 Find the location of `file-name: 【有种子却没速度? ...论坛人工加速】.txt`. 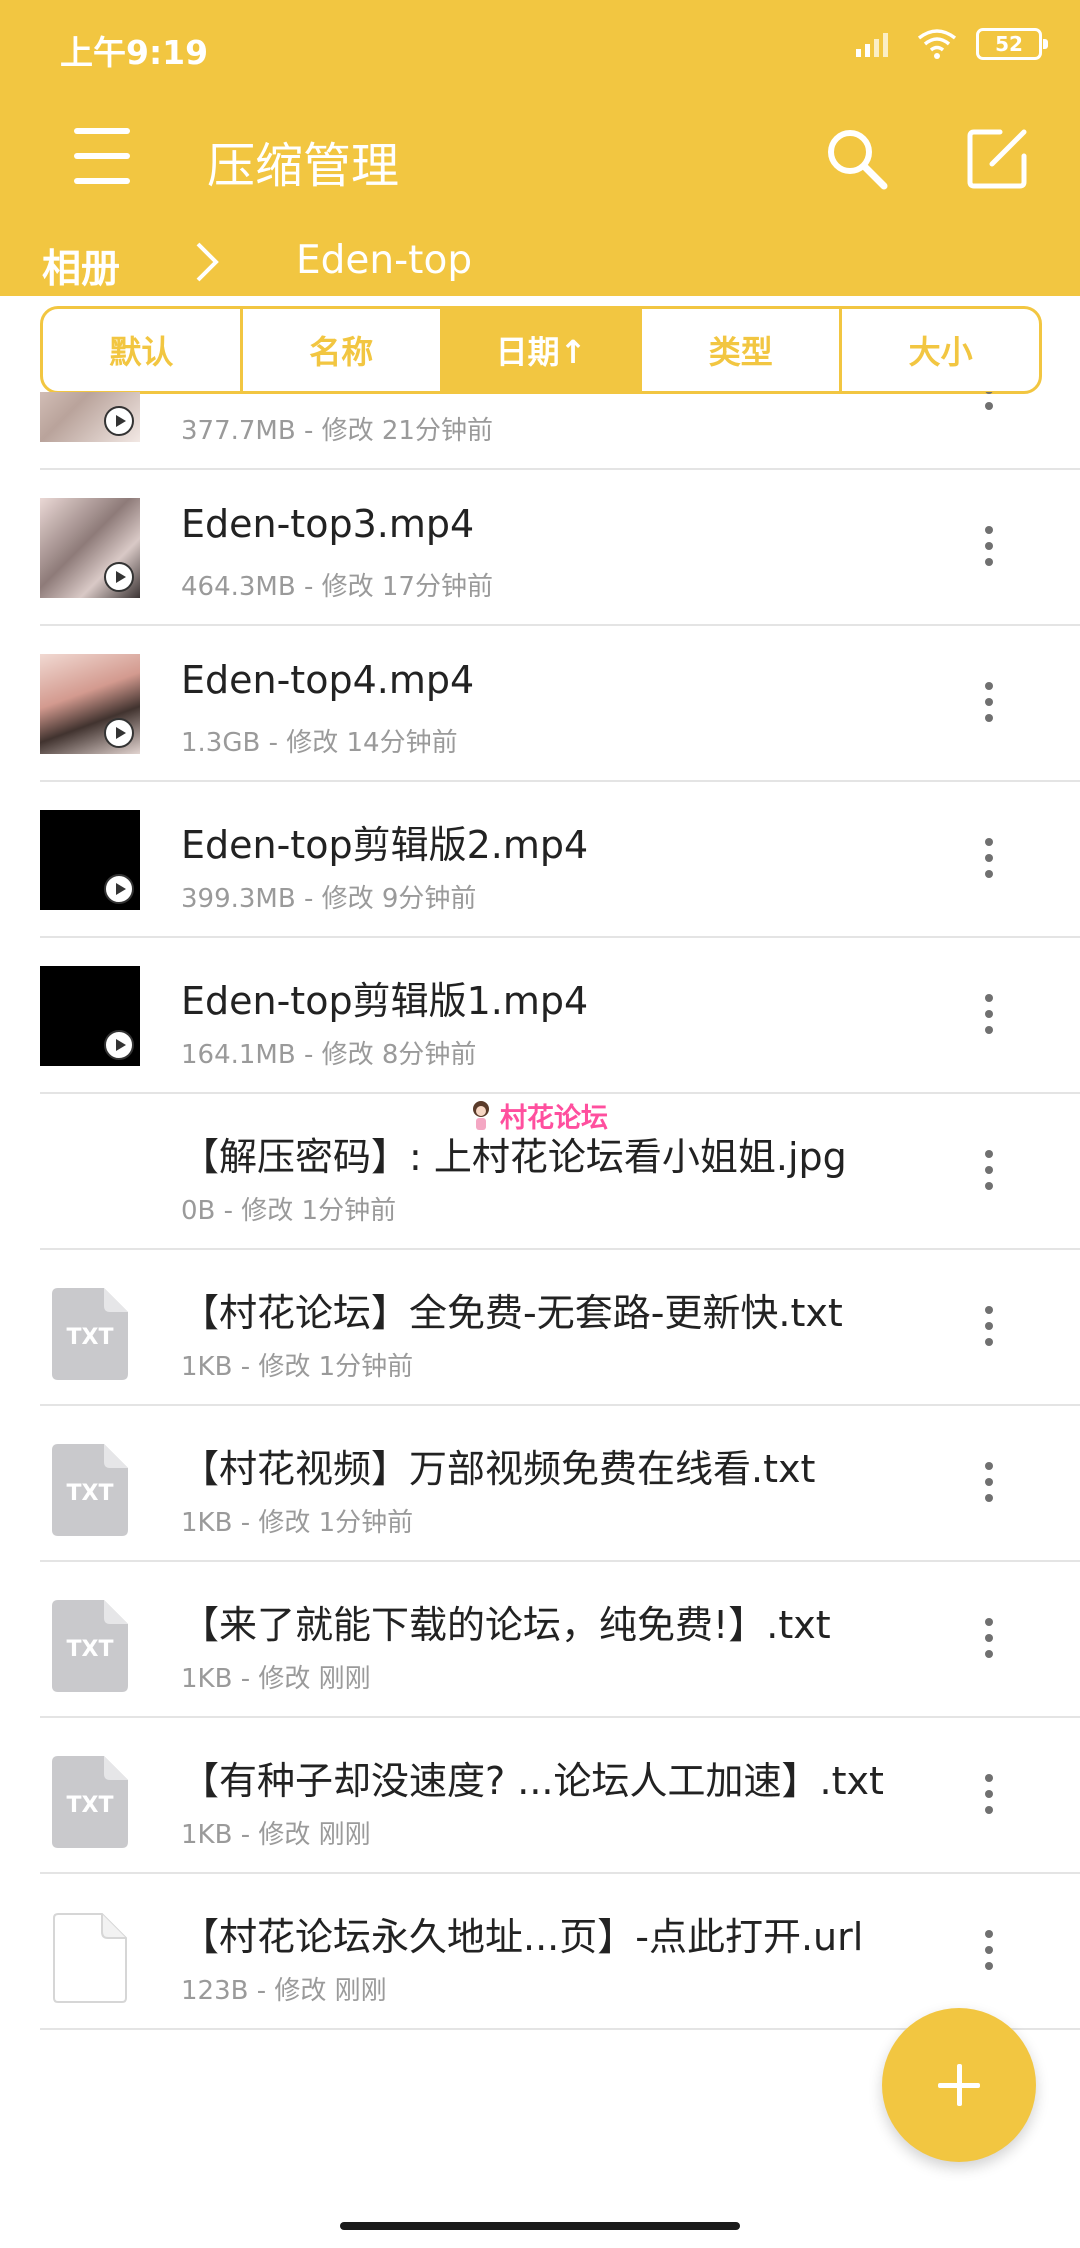

file-name: 【有种子却没速度? ...论坛人工加速】.txt is located at coordinates (532, 1781).